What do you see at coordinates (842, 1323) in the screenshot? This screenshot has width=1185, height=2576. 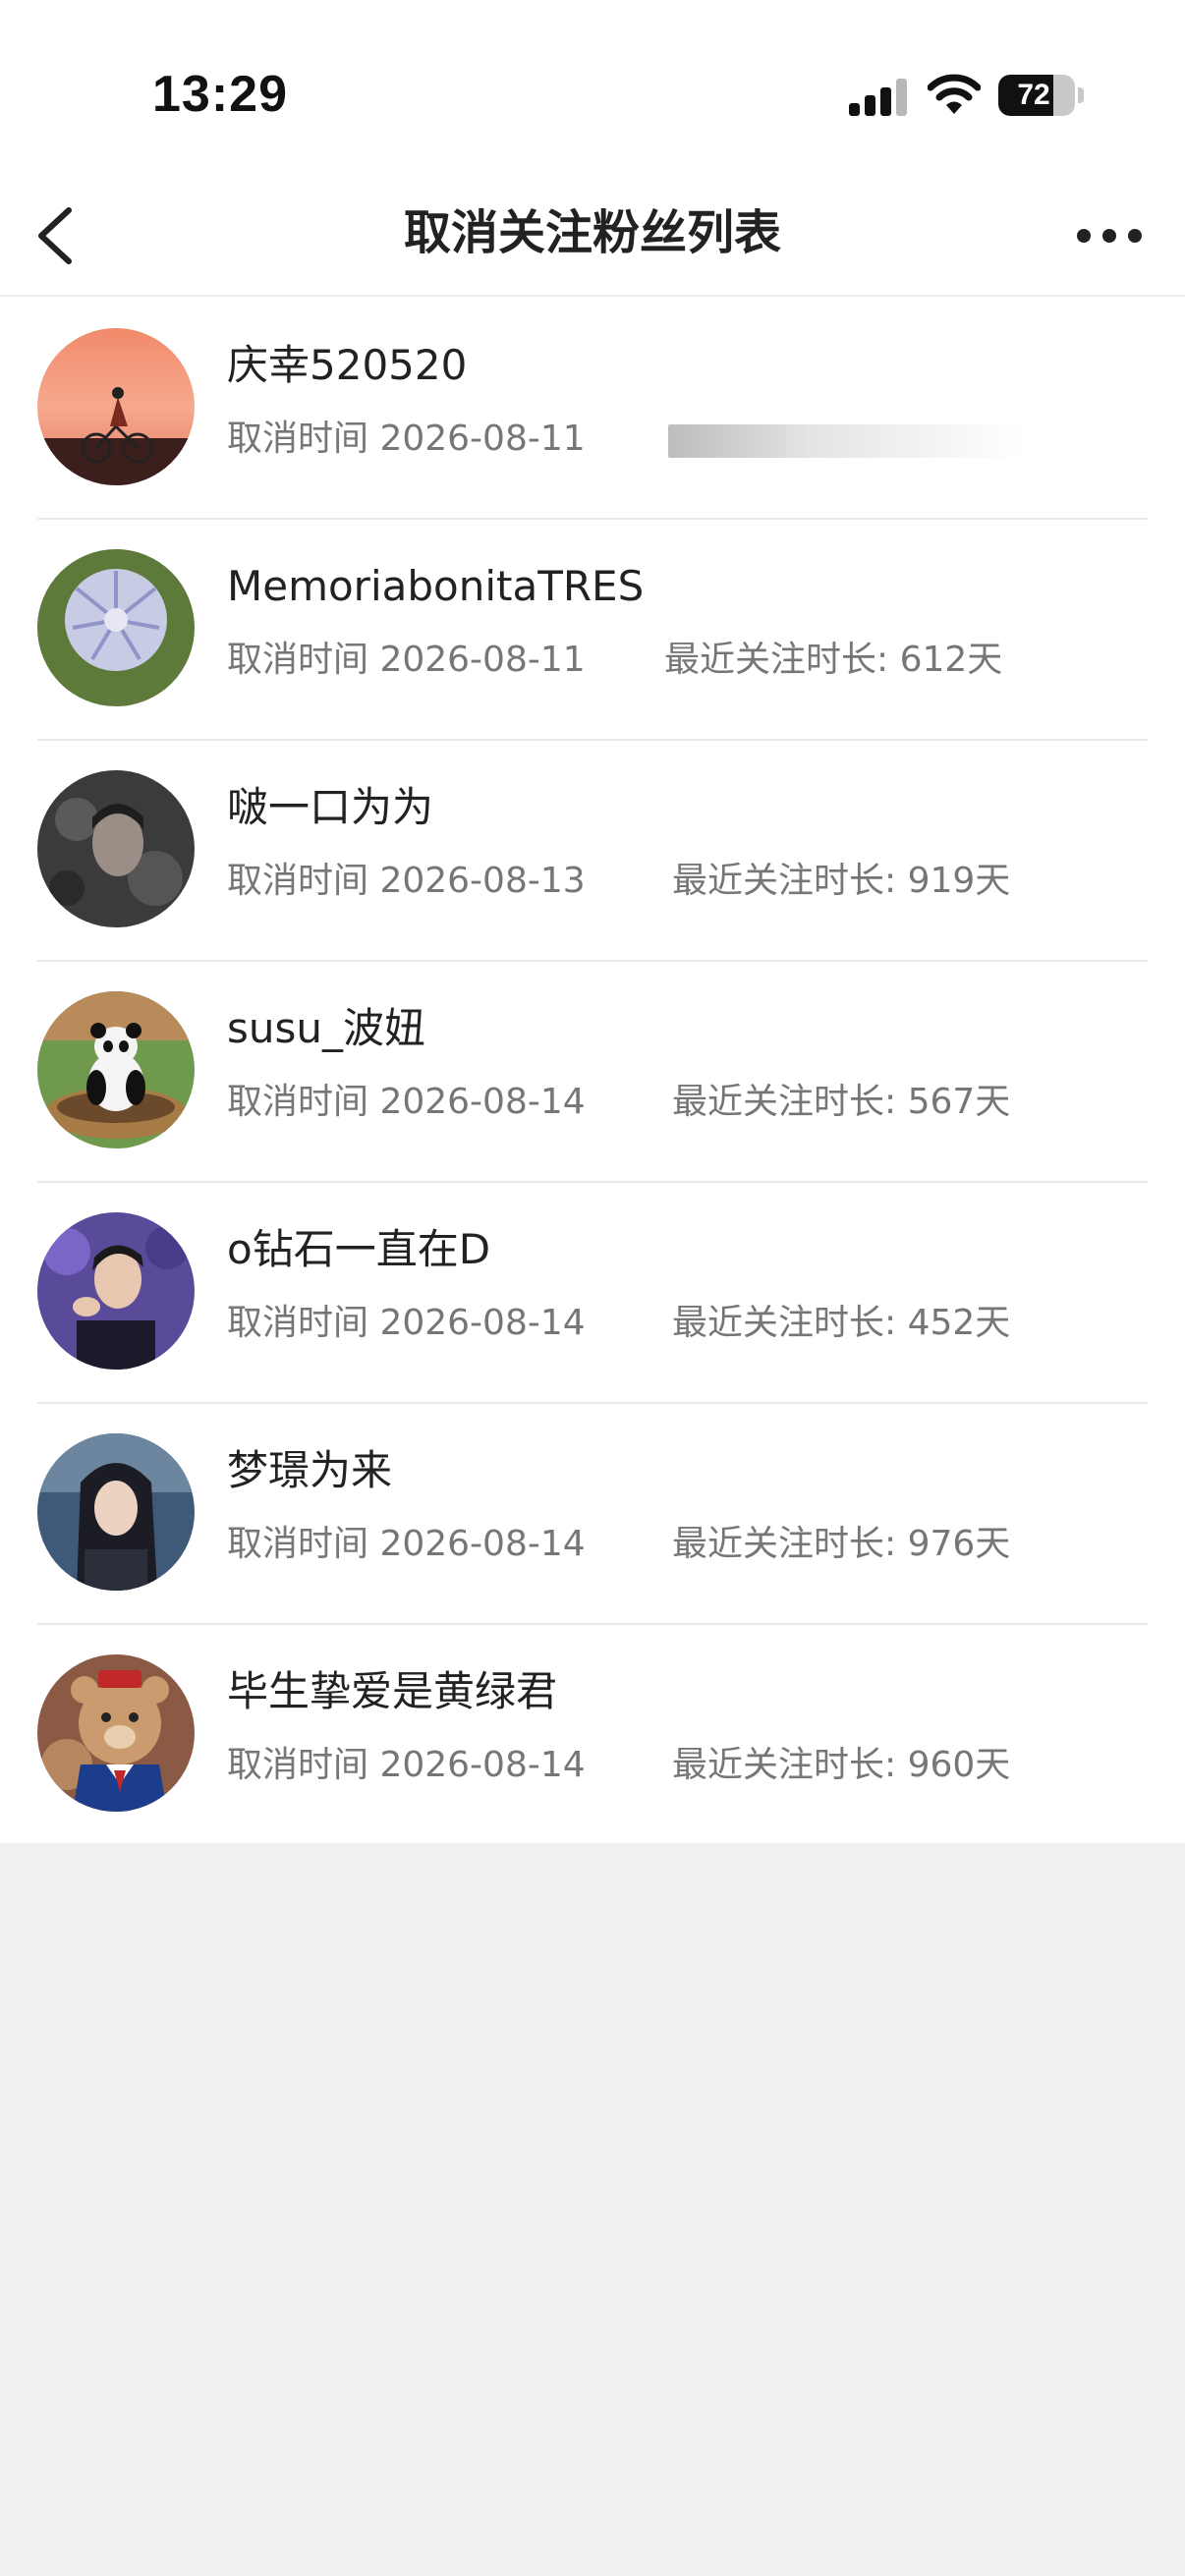 I see `follow-duration: 最近关注时长: 452天` at bounding box center [842, 1323].